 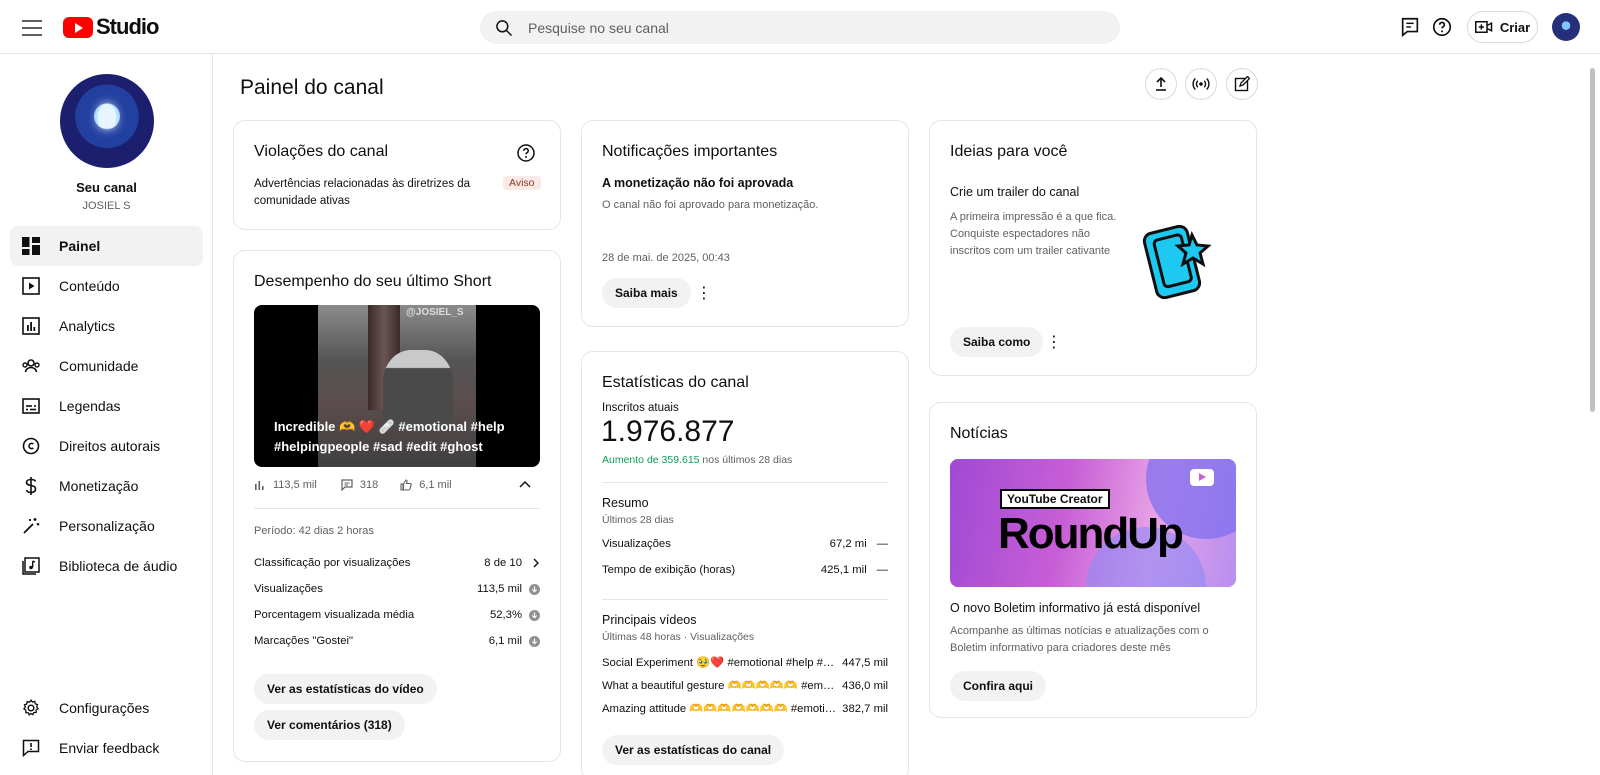 What do you see at coordinates (636, 544) in the screenshot?
I see `summary-label: Visualizações` at bounding box center [636, 544].